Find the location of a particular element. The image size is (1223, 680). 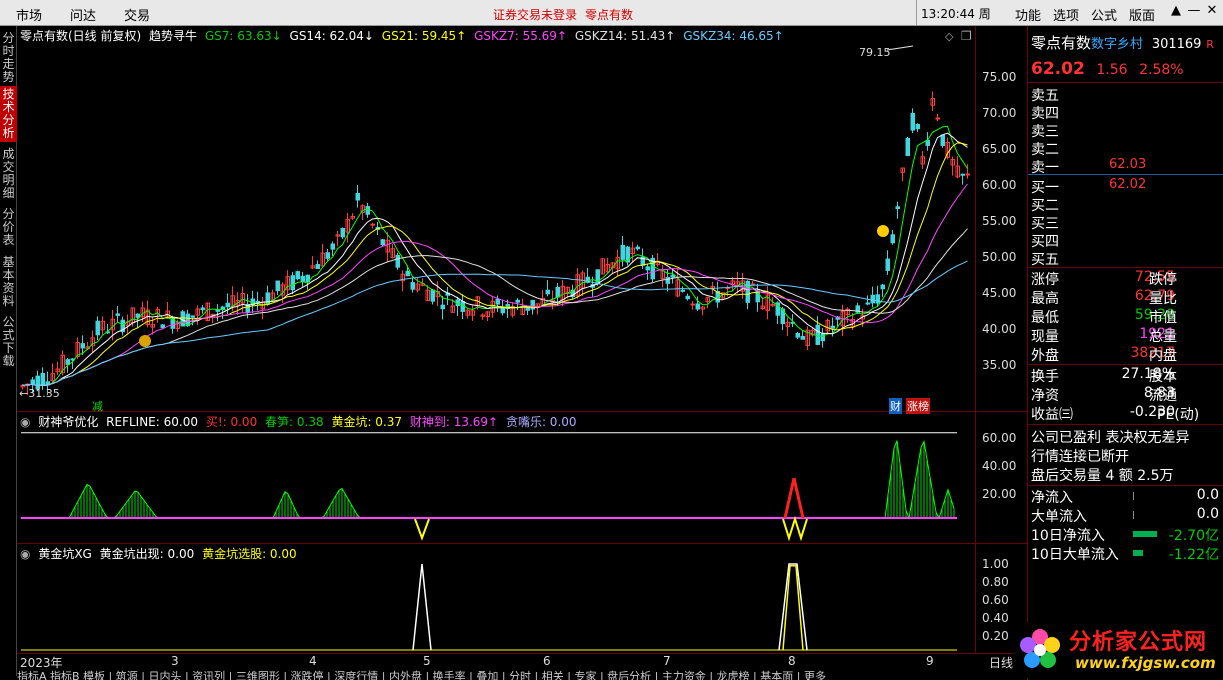

bid-price: 62.02 is located at coordinates (1128, 184).